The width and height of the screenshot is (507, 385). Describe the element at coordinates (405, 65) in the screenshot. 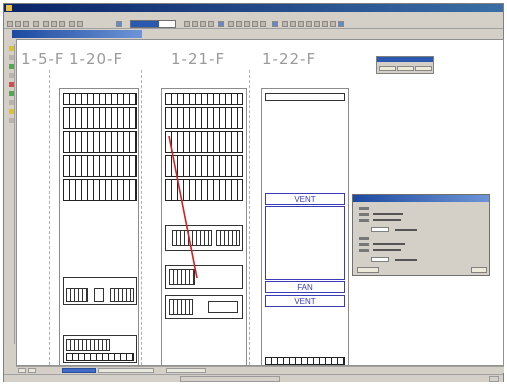

I see `mini-toolbar-window` at that location.